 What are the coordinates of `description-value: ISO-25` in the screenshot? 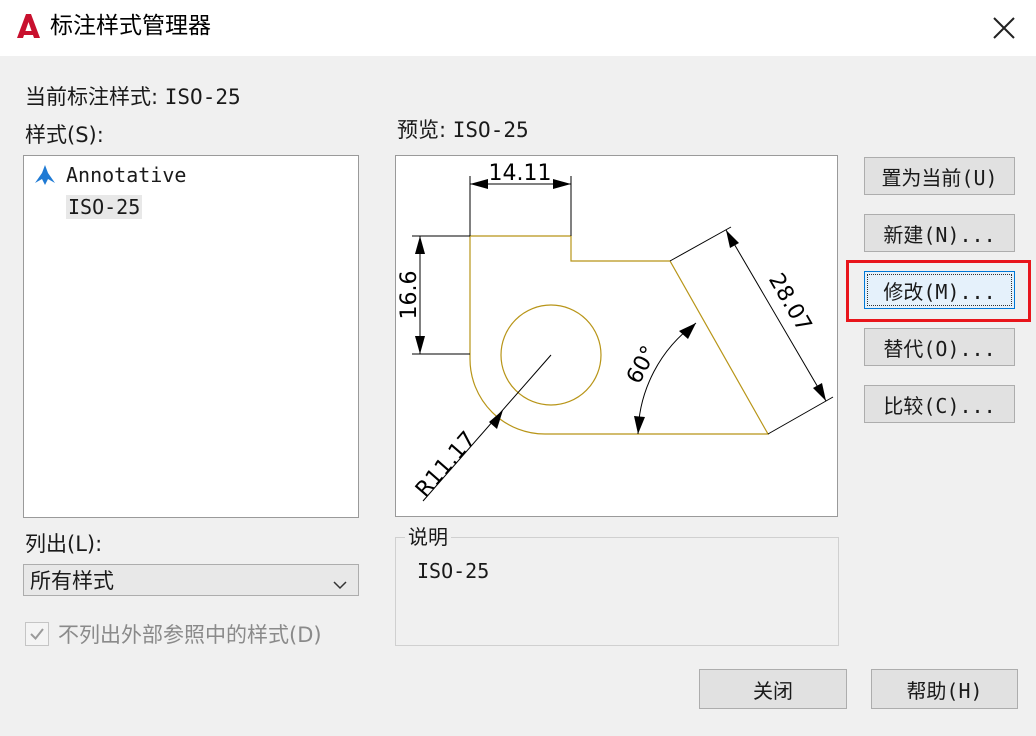 It's located at (453, 571).